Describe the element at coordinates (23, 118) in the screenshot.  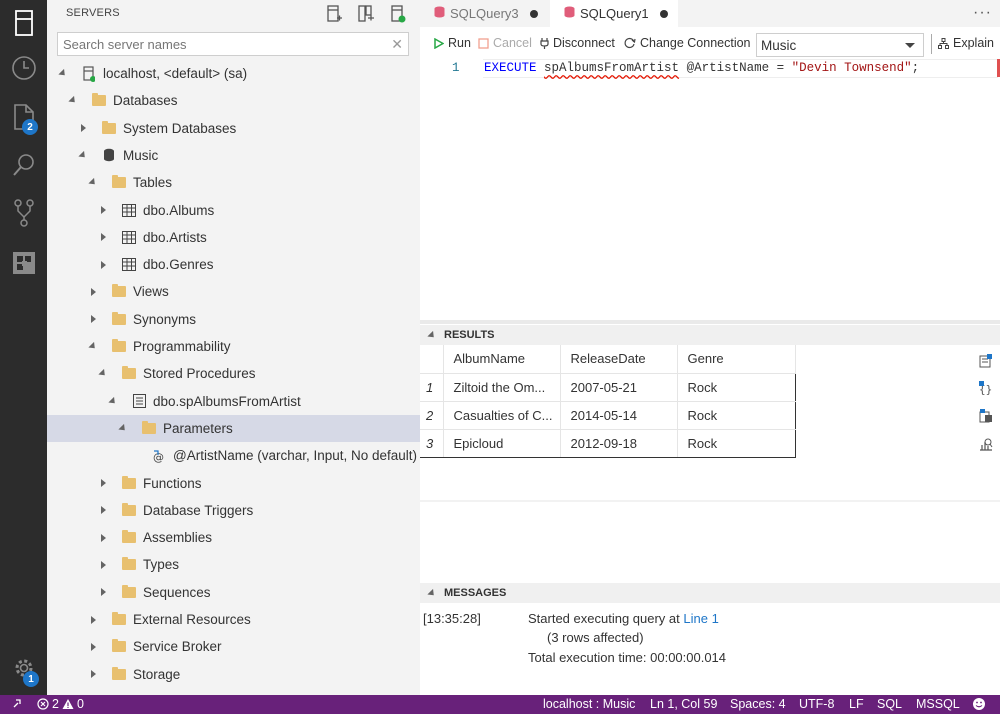
I see `explorer-button: 2` at that location.